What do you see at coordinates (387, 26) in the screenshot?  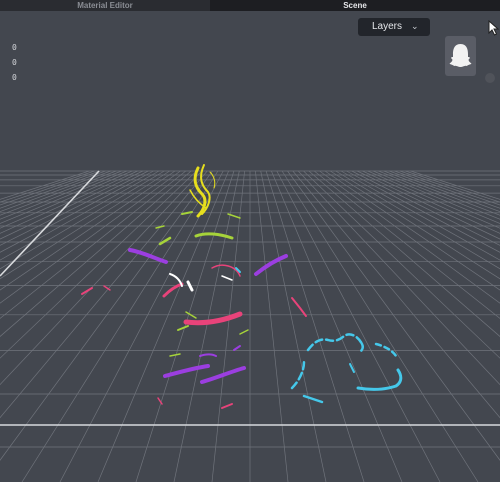 I see `layers-dropdown-label: Layers` at bounding box center [387, 26].